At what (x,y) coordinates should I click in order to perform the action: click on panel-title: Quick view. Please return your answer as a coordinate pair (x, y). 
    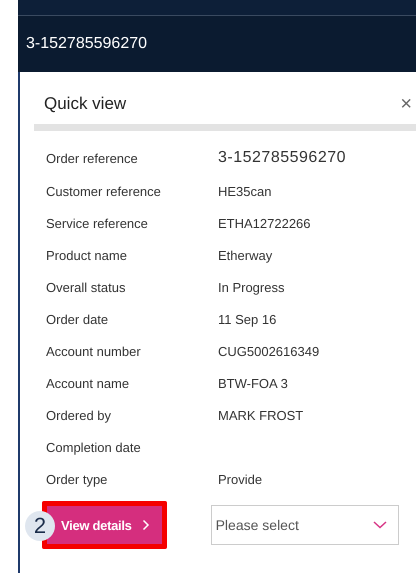
    Looking at the image, I should click on (85, 104).